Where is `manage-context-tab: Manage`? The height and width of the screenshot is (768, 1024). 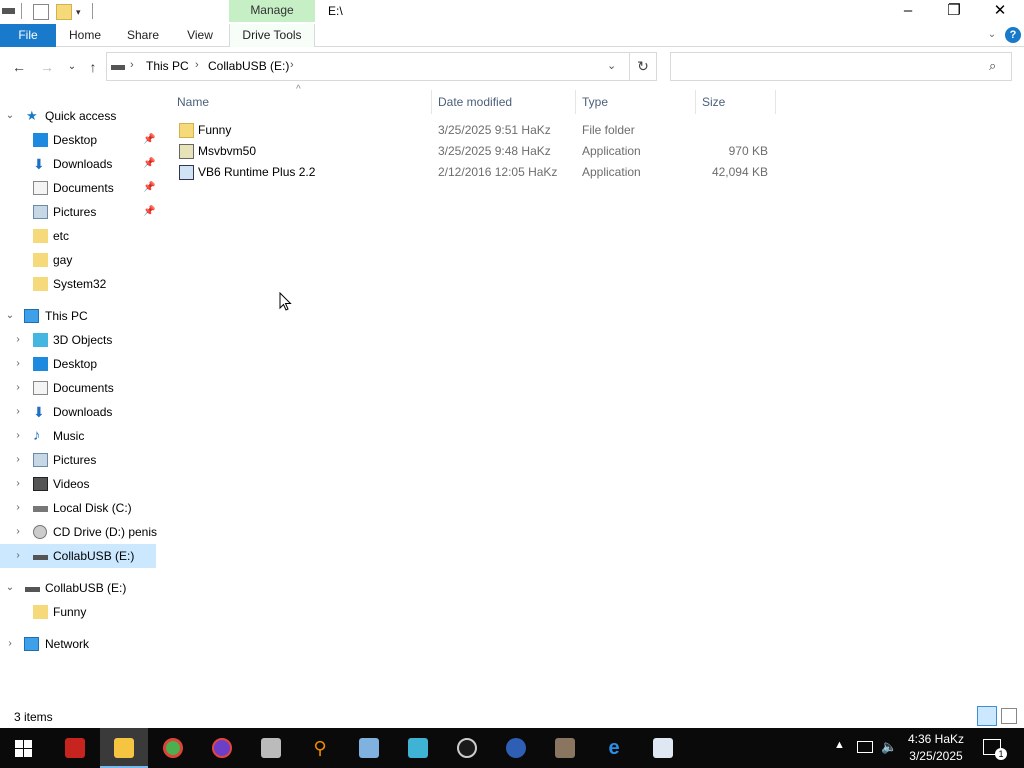 manage-context-tab: Manage is located at coordinates (272, 11).